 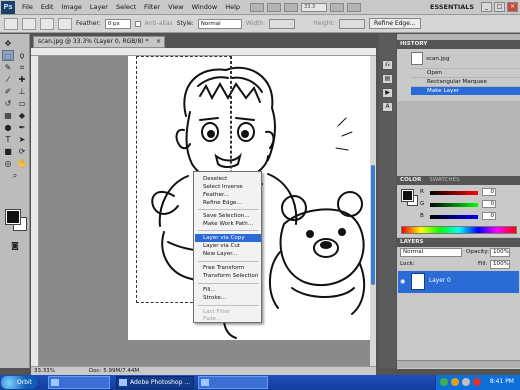 I want to click on security-icon, so click(x=455, y=382).